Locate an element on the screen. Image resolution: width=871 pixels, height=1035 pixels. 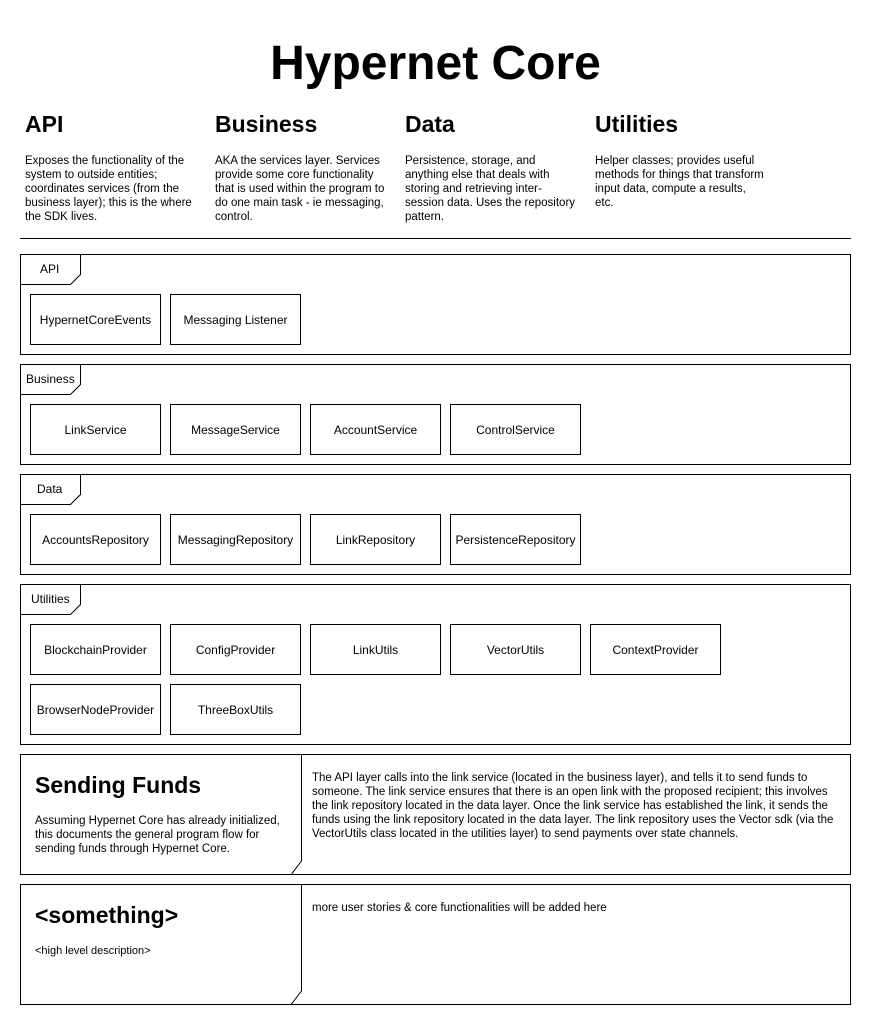
component-box: BlockchainProvider is located at coordinates (95, 649).